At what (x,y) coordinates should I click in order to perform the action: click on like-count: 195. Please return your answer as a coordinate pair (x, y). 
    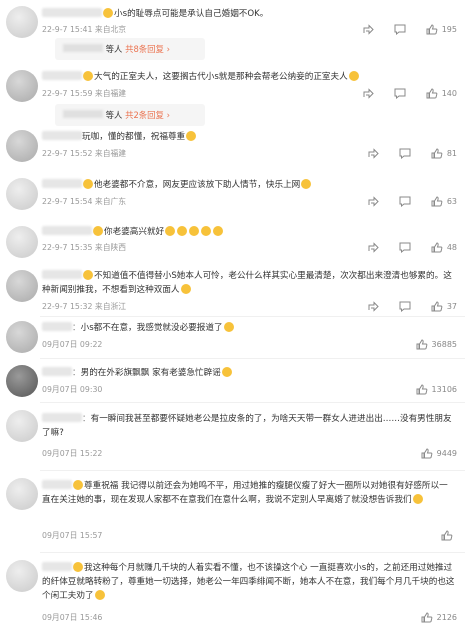
    Looking at the image, I should click on (449, 29).